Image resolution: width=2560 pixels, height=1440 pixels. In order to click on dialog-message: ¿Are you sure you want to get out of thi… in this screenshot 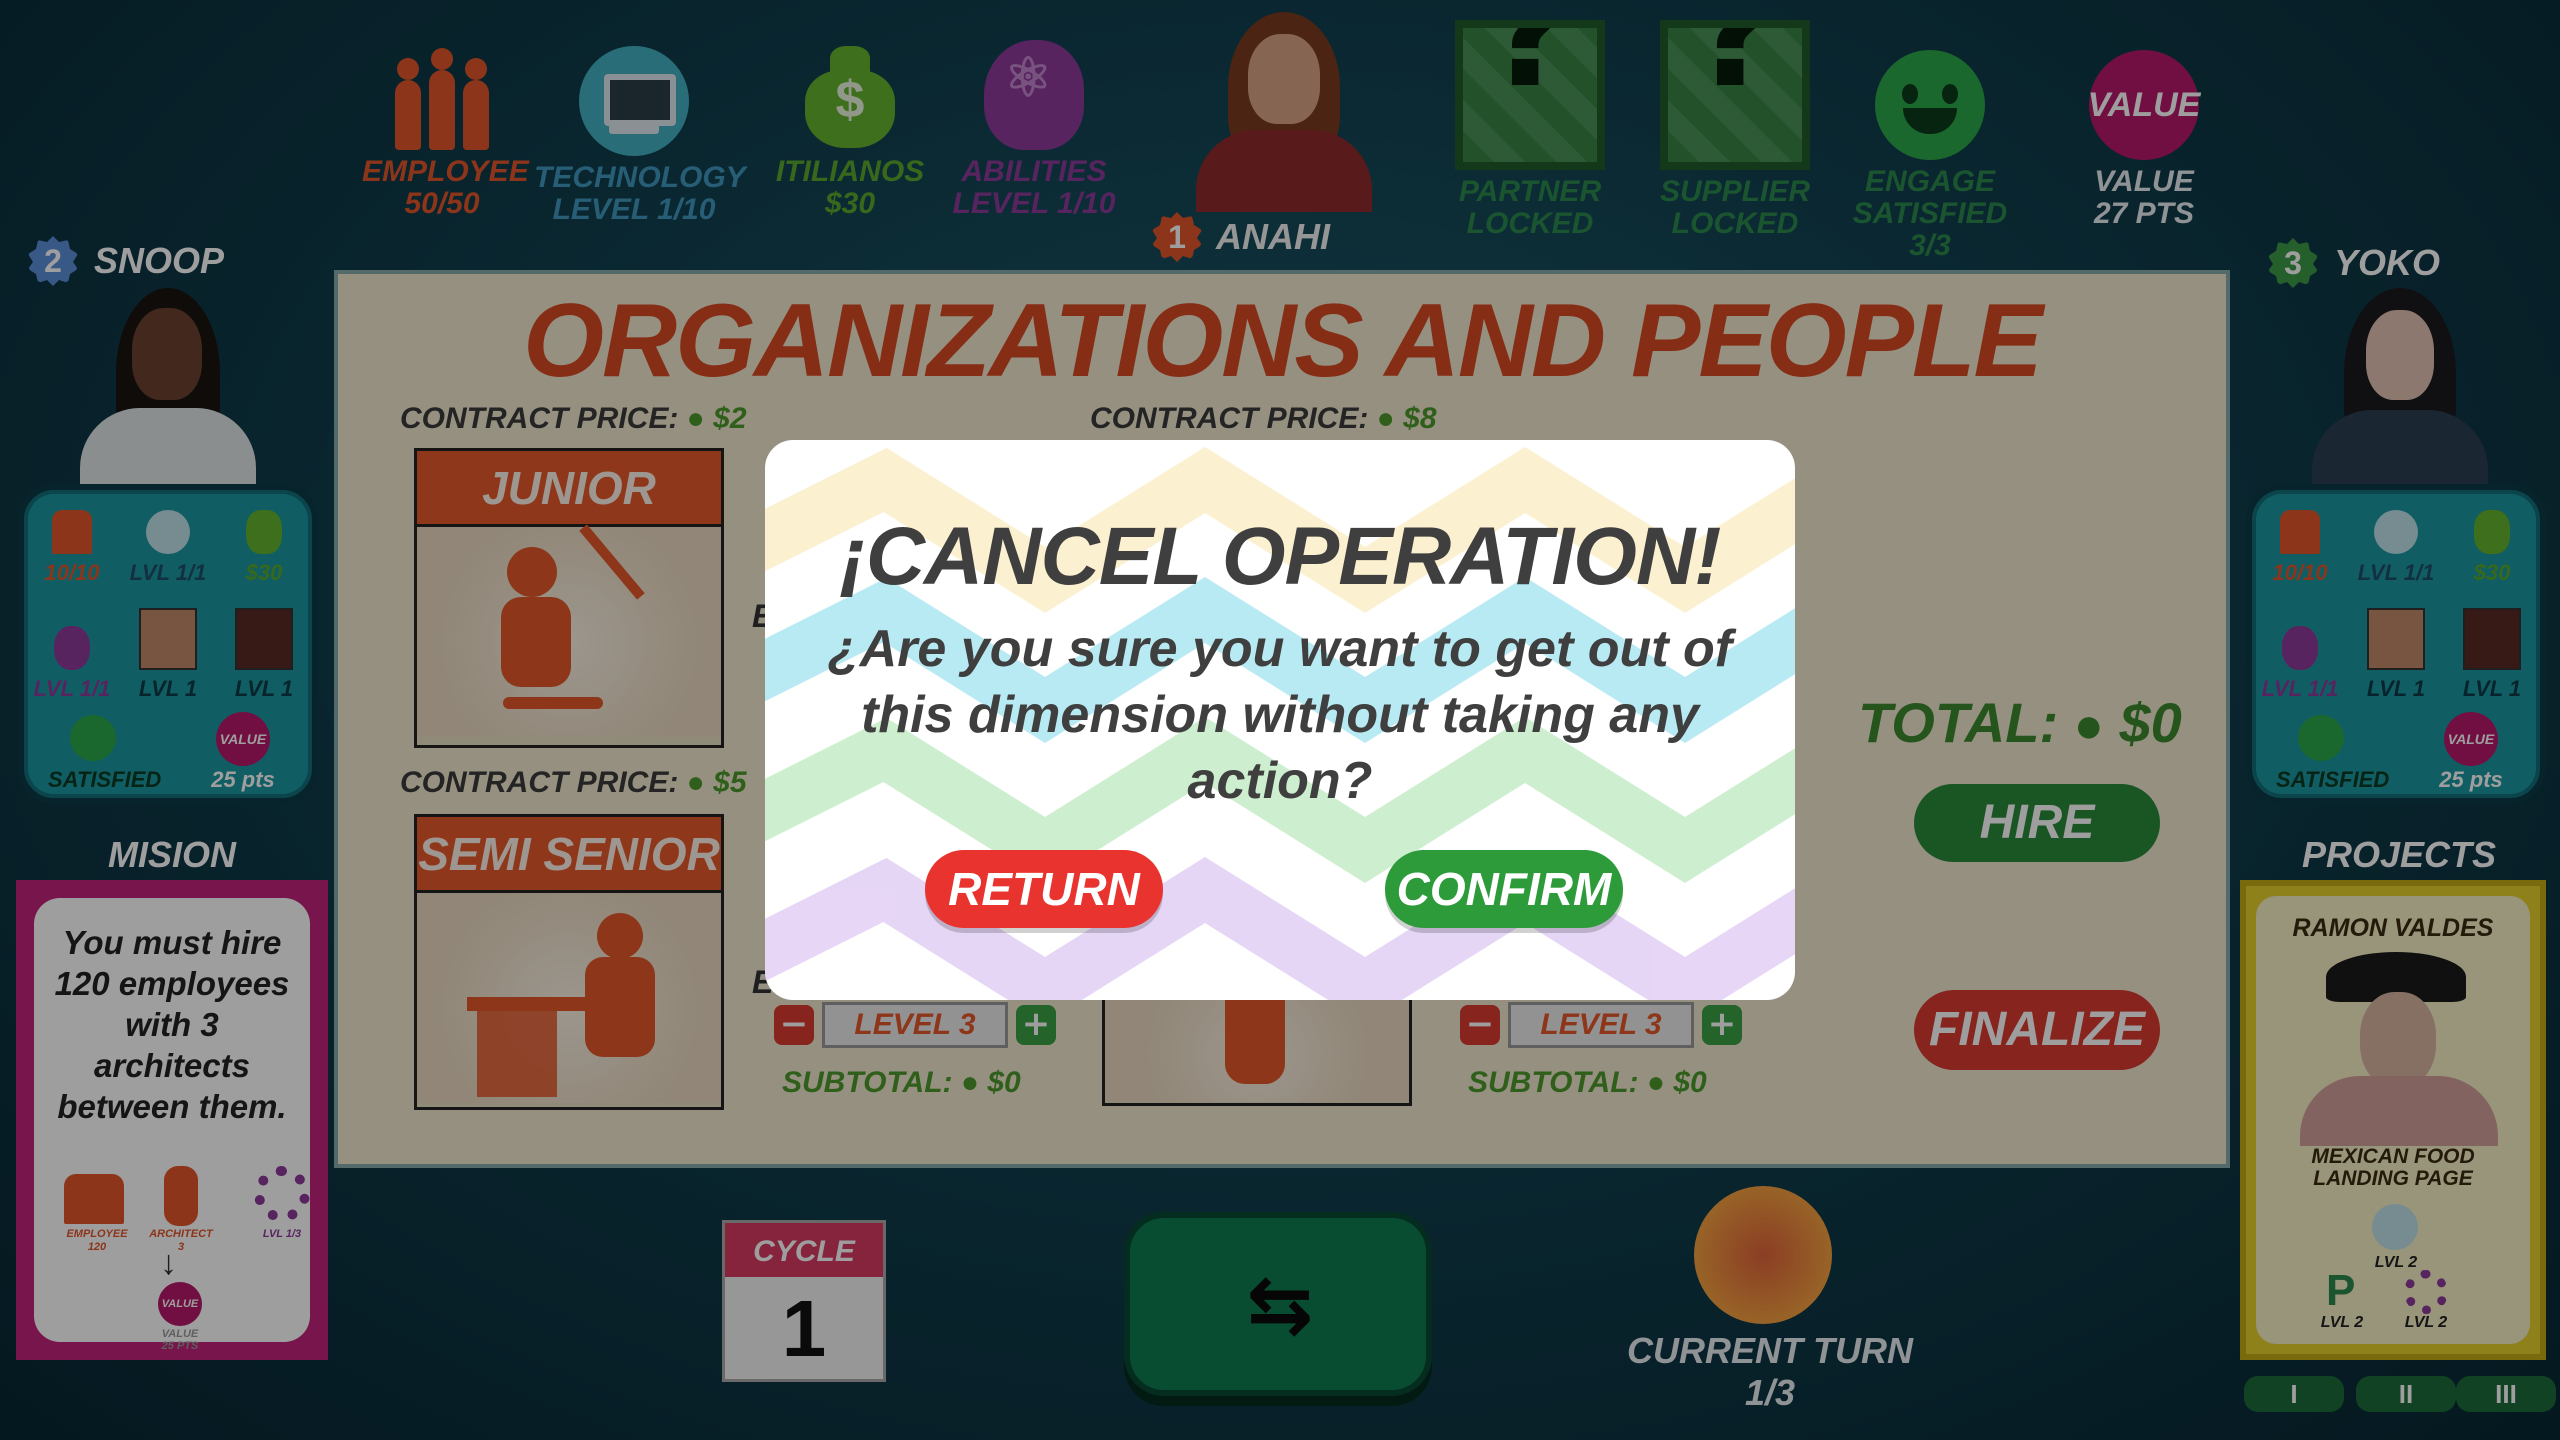, I will do `click(1280, 715)`.